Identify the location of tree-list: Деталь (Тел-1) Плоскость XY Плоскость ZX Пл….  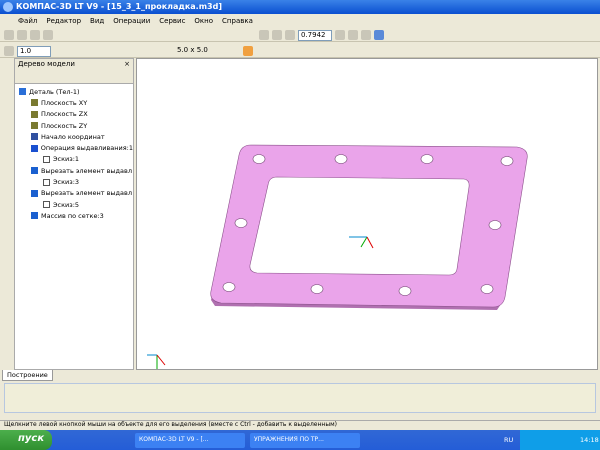
(74, 153).